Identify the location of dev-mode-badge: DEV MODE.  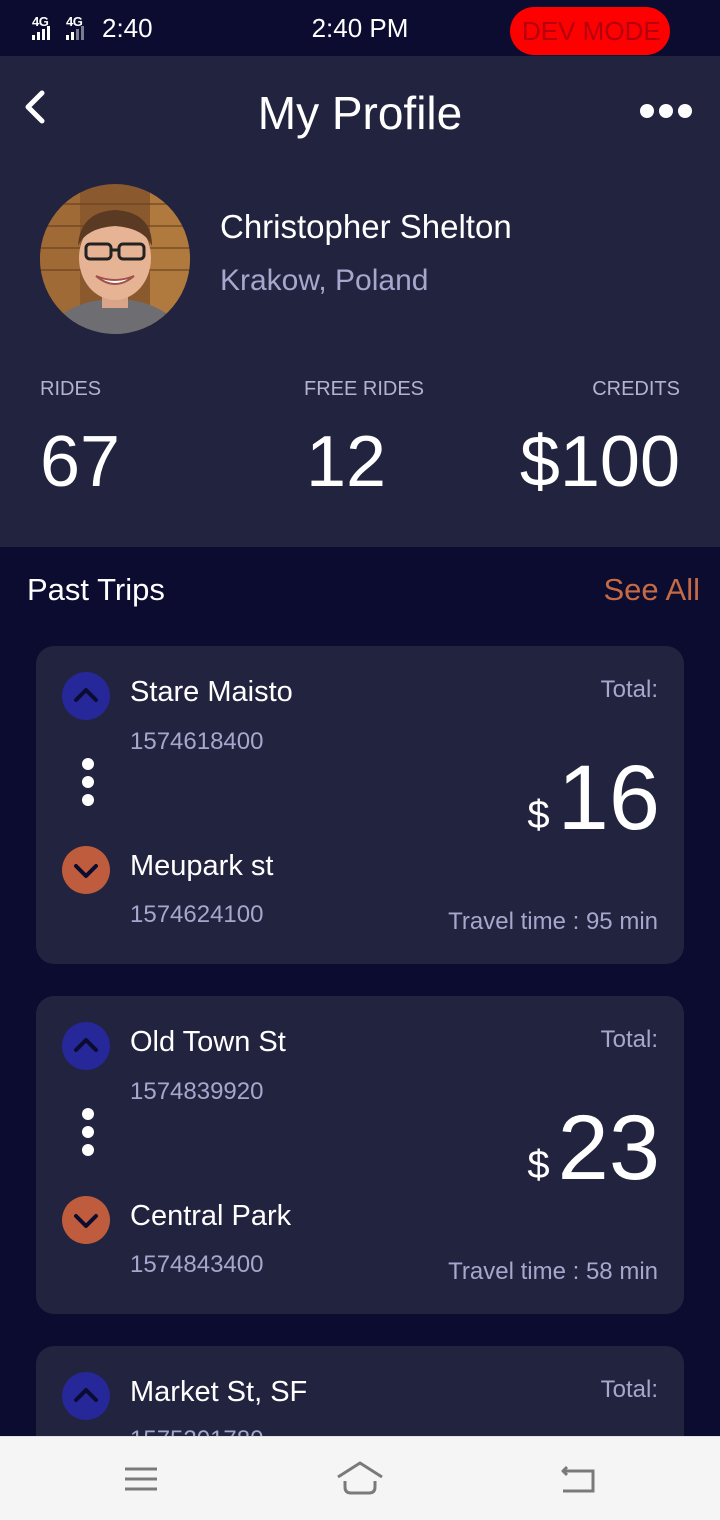
(590, 31).